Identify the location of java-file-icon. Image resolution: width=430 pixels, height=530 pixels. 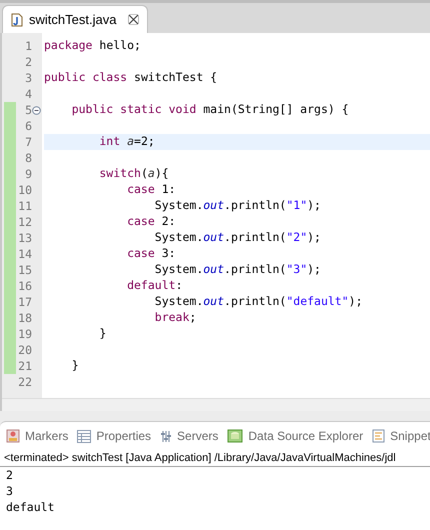
(17, 19).